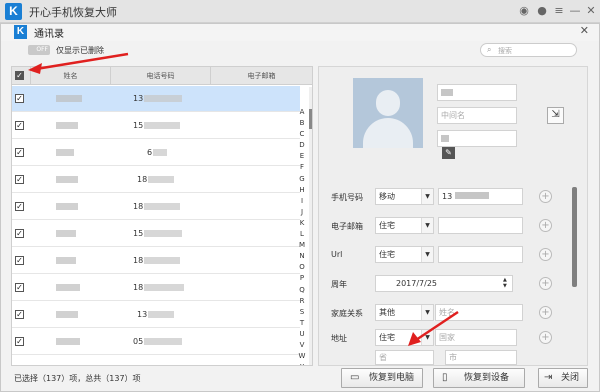 The height and width of the screenshot is (392, 600). Describe the element at coordinates (302, 363) in the screenshot. I see `index-letter: X` at that location.